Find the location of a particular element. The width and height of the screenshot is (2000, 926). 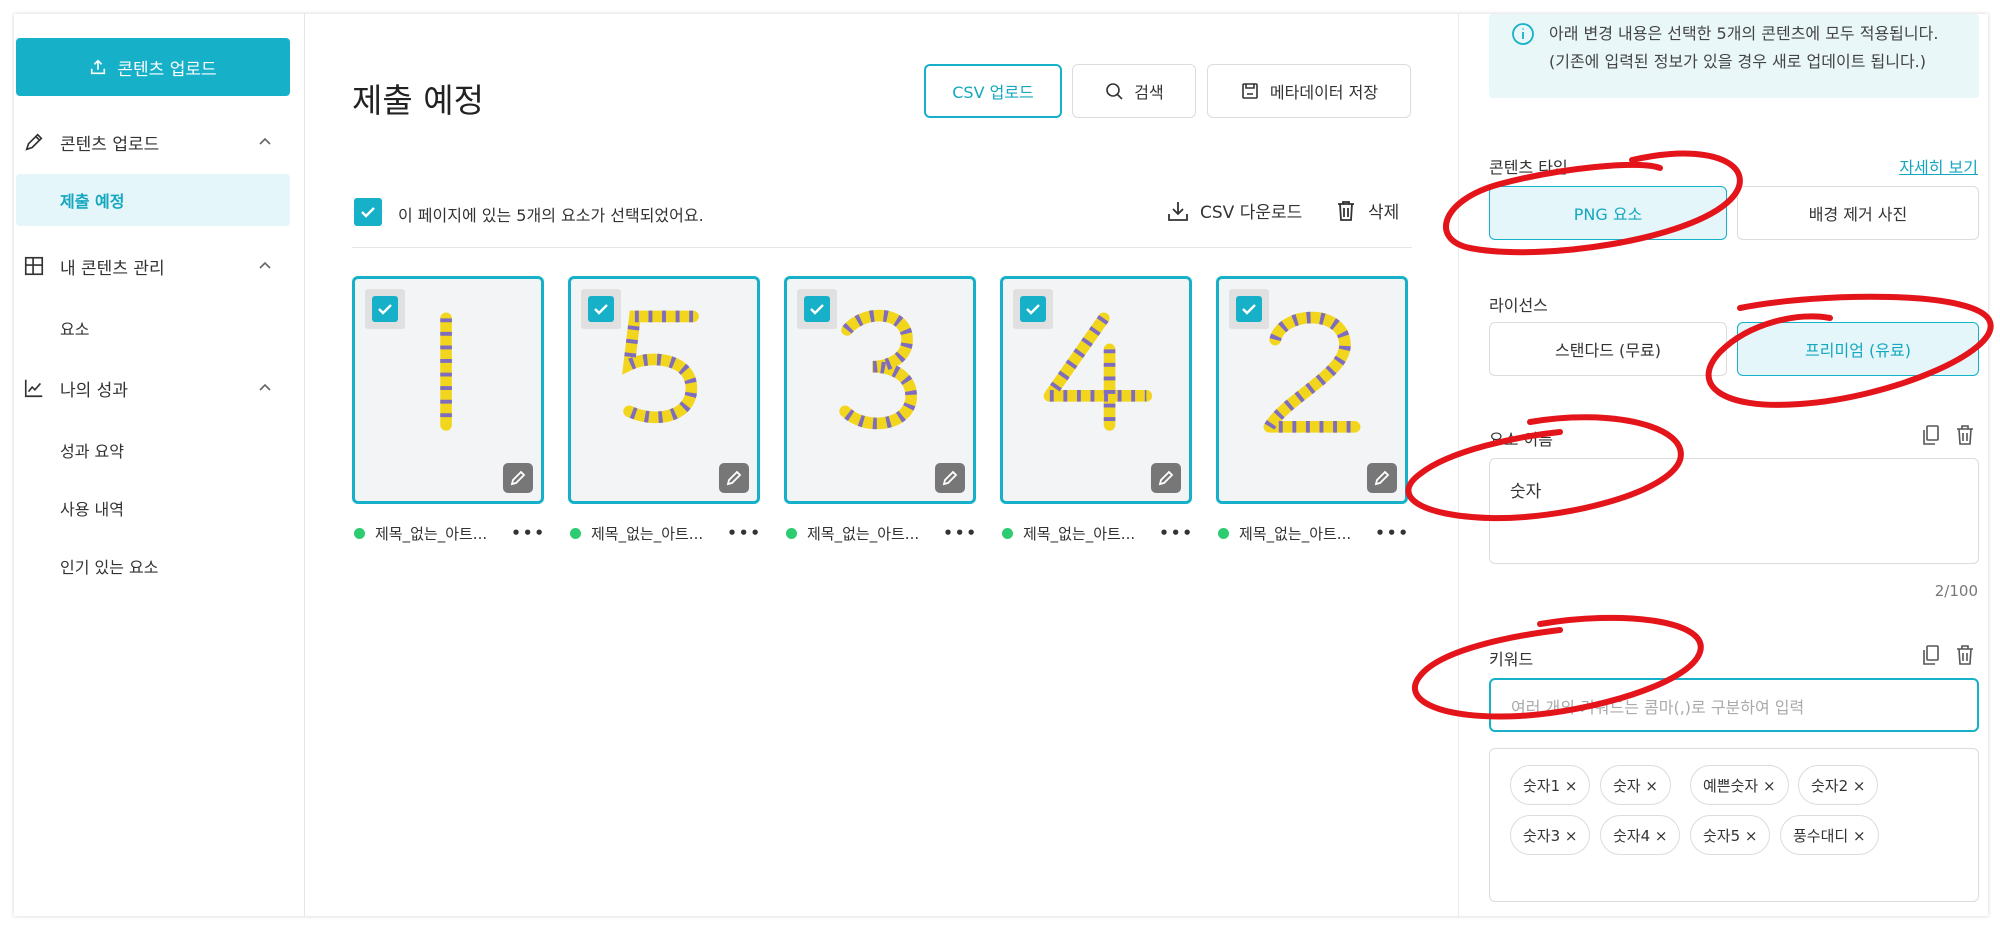

search-button: 검색 is located at coordinates (1134, 91).